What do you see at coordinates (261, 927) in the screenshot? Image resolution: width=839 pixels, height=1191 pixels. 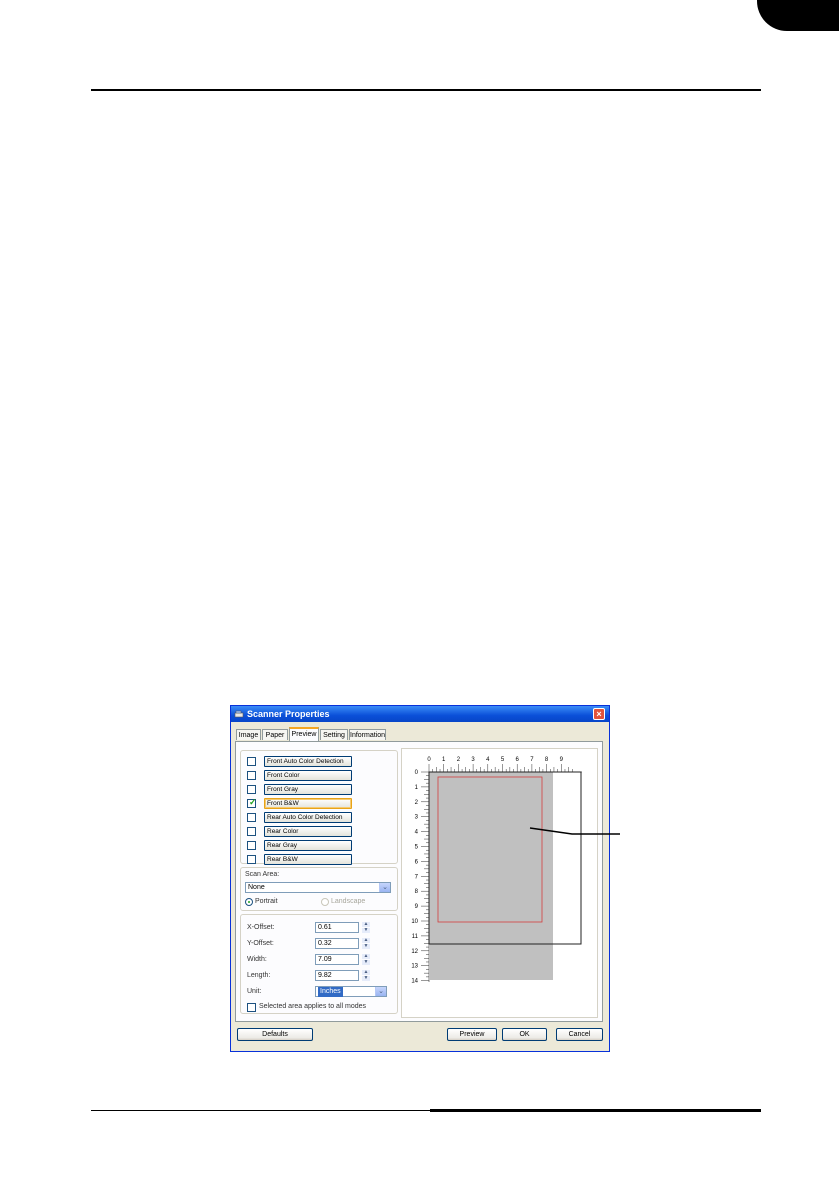 I see `x-offset-label: X-Offset:` at bounding box center [261, 927].